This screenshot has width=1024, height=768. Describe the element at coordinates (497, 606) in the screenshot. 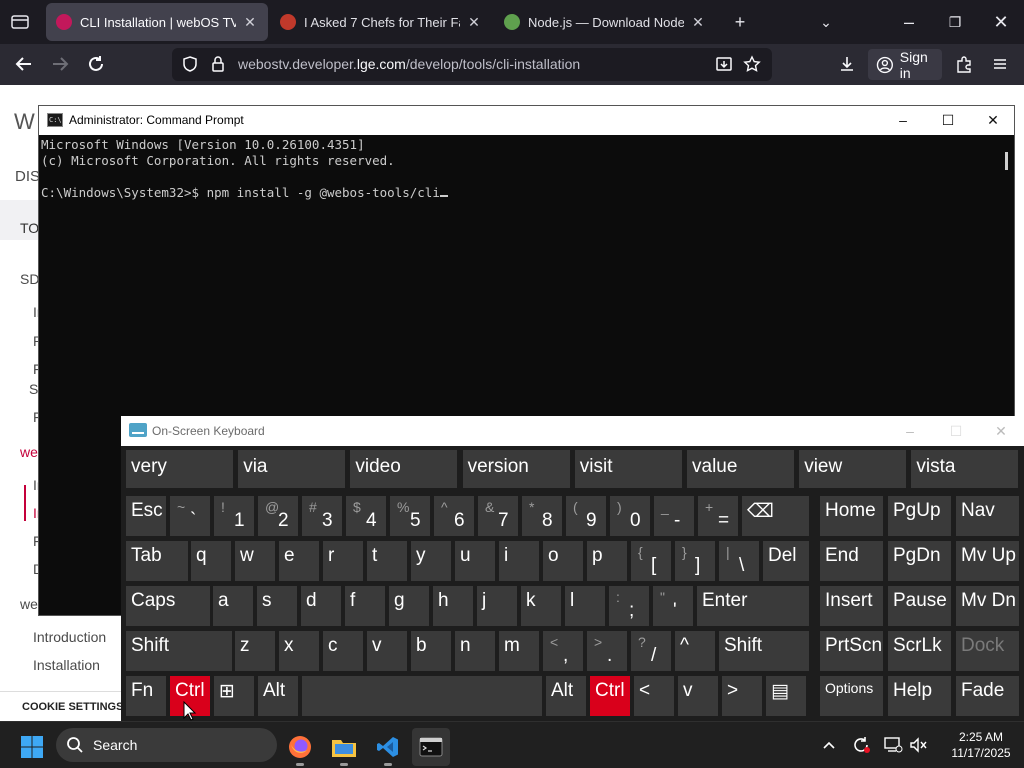

I see `key-j: j` at that location.